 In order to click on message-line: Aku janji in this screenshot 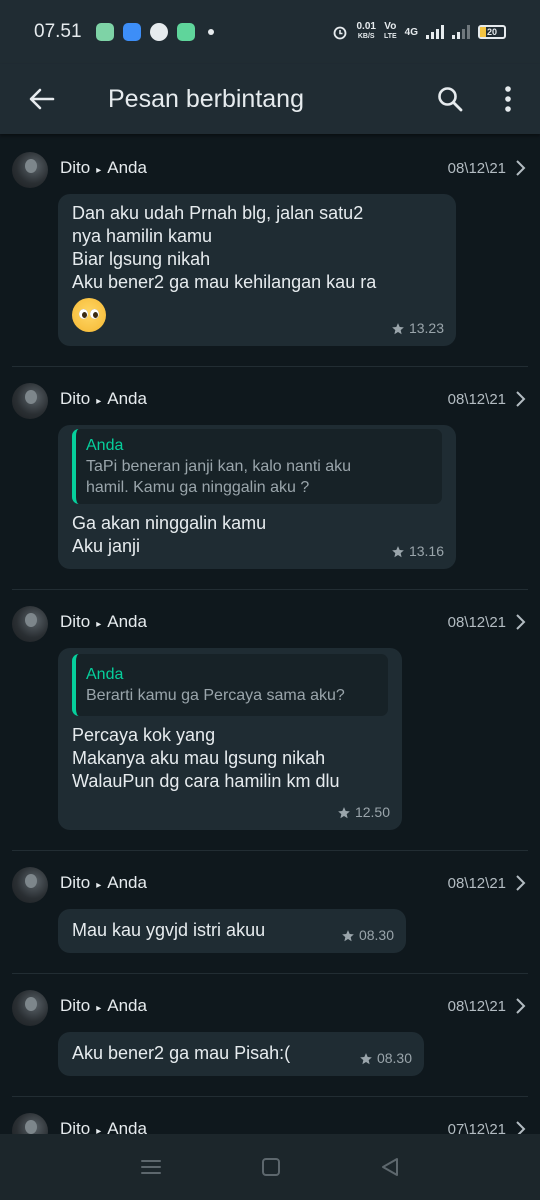, I will do `click(106, 546)`.